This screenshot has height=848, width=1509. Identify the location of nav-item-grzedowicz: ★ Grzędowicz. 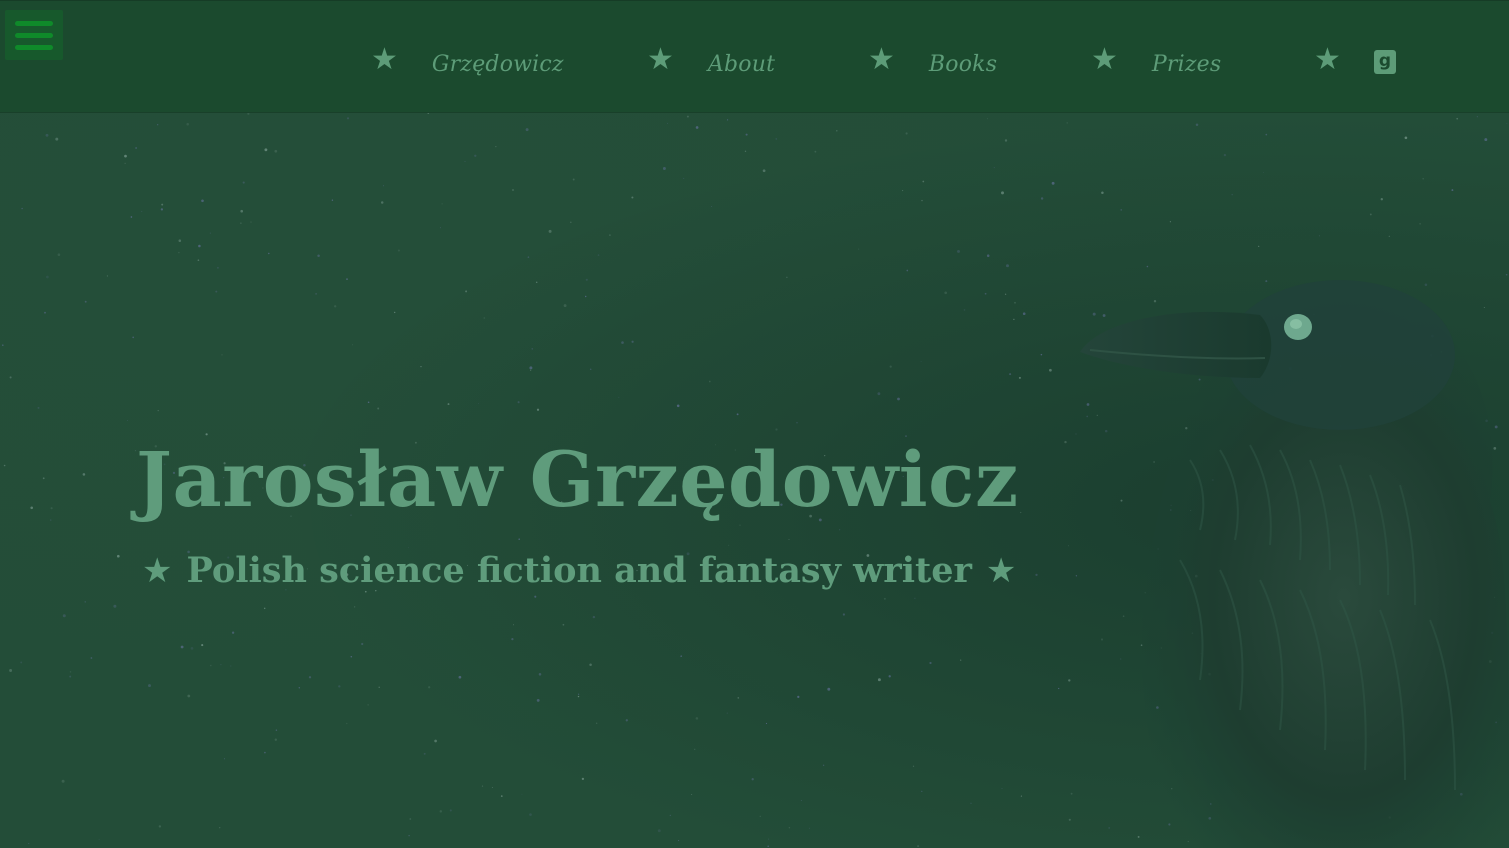
(467, 63).